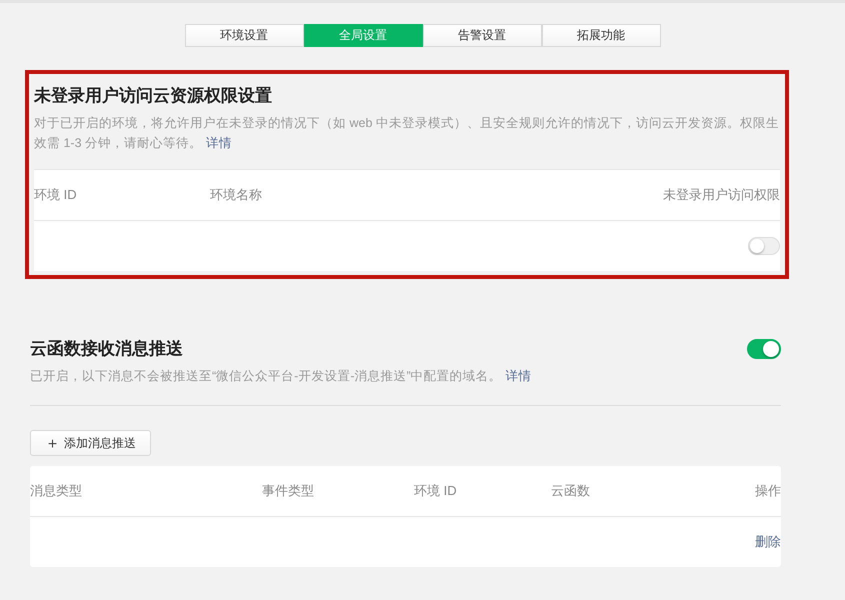 The height and width of the screenshot is (600, 845). I want to click on column-header: 云函数, so click(571, 491).